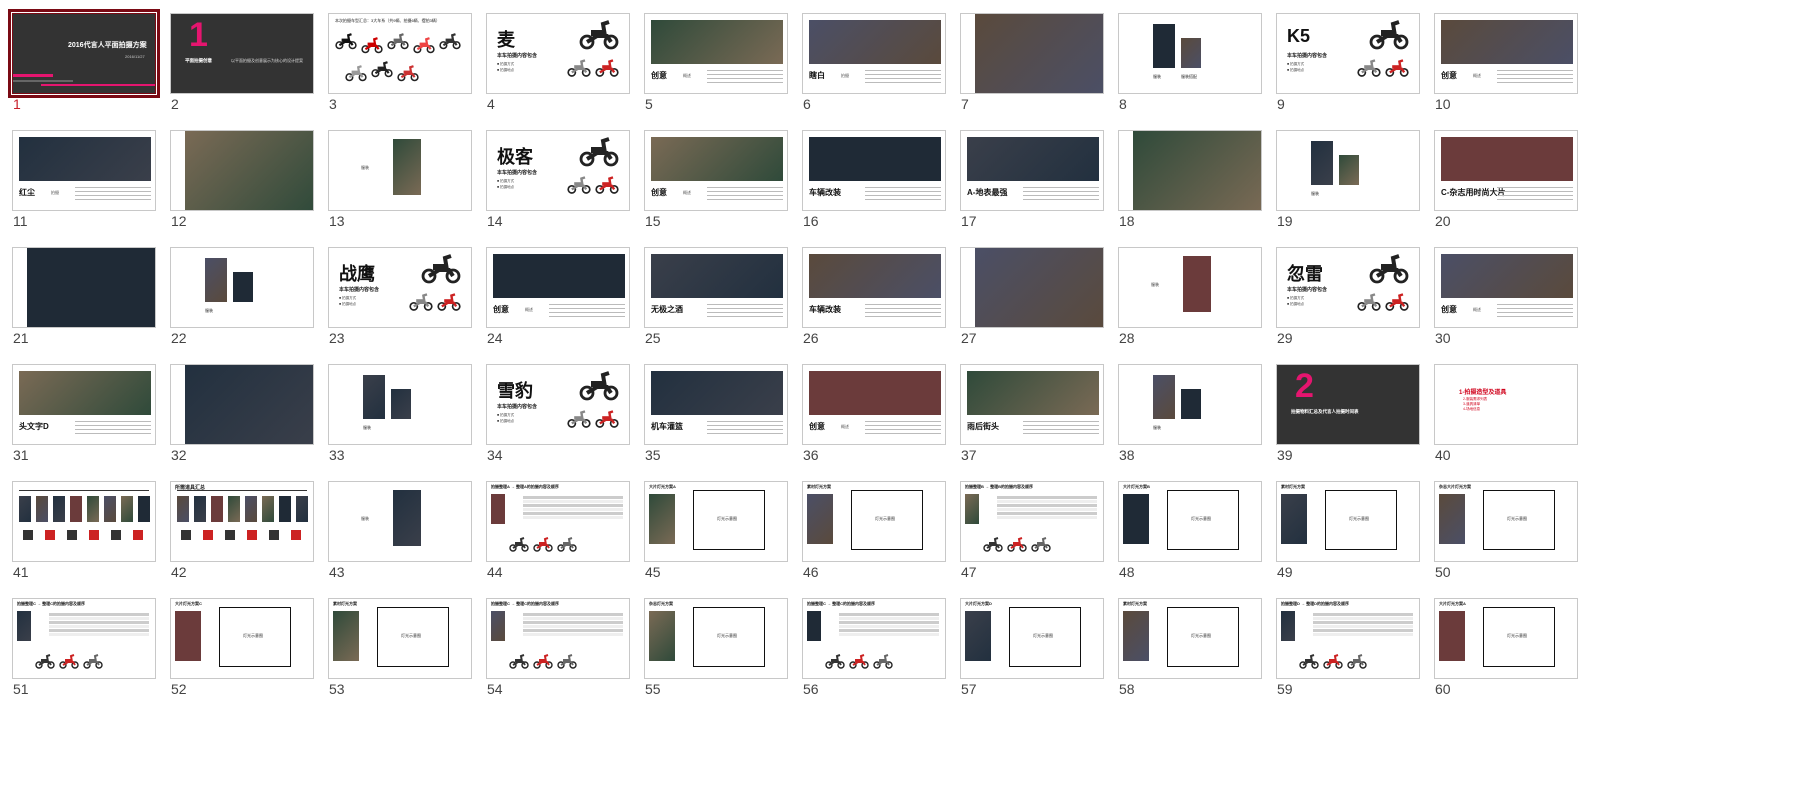 The width and height of the screenshot is (1795, 806). Describe the element at coordinates (558, 53) in the screenshot. I see `slide-thumbnail: 麦本车拍摄内容包含 ■ 拍摄方式 ■ 拍摄地点` at that location.